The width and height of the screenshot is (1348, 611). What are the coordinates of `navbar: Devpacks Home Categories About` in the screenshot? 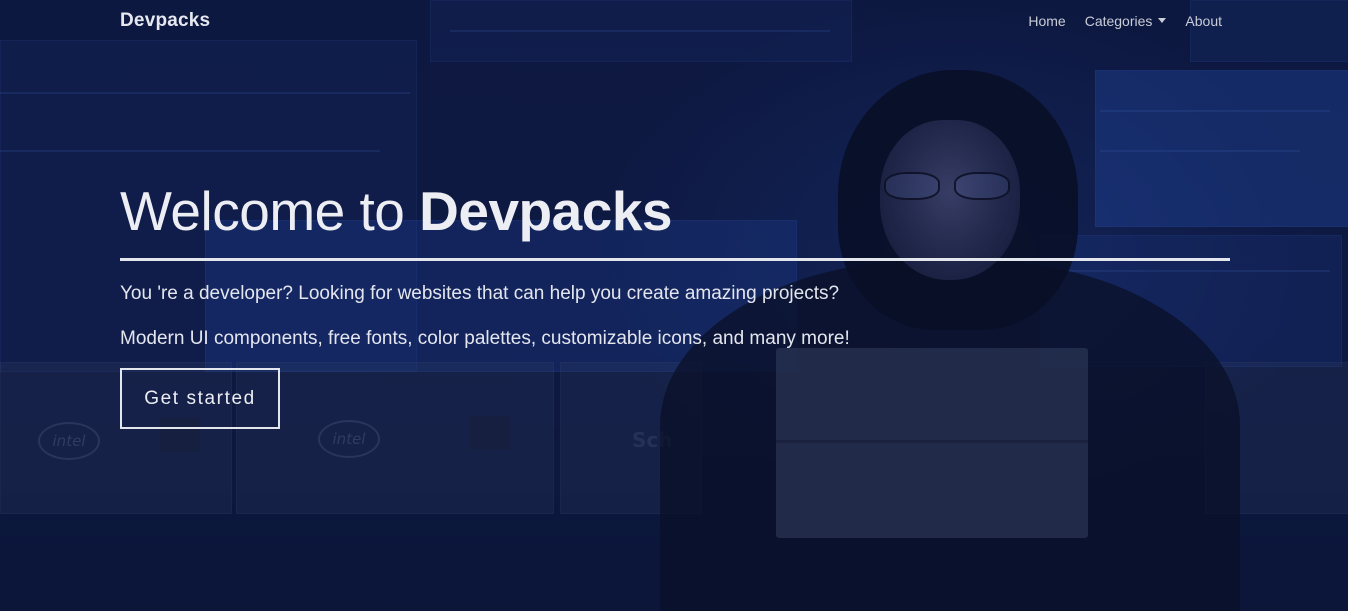 It's located at (674, 22).